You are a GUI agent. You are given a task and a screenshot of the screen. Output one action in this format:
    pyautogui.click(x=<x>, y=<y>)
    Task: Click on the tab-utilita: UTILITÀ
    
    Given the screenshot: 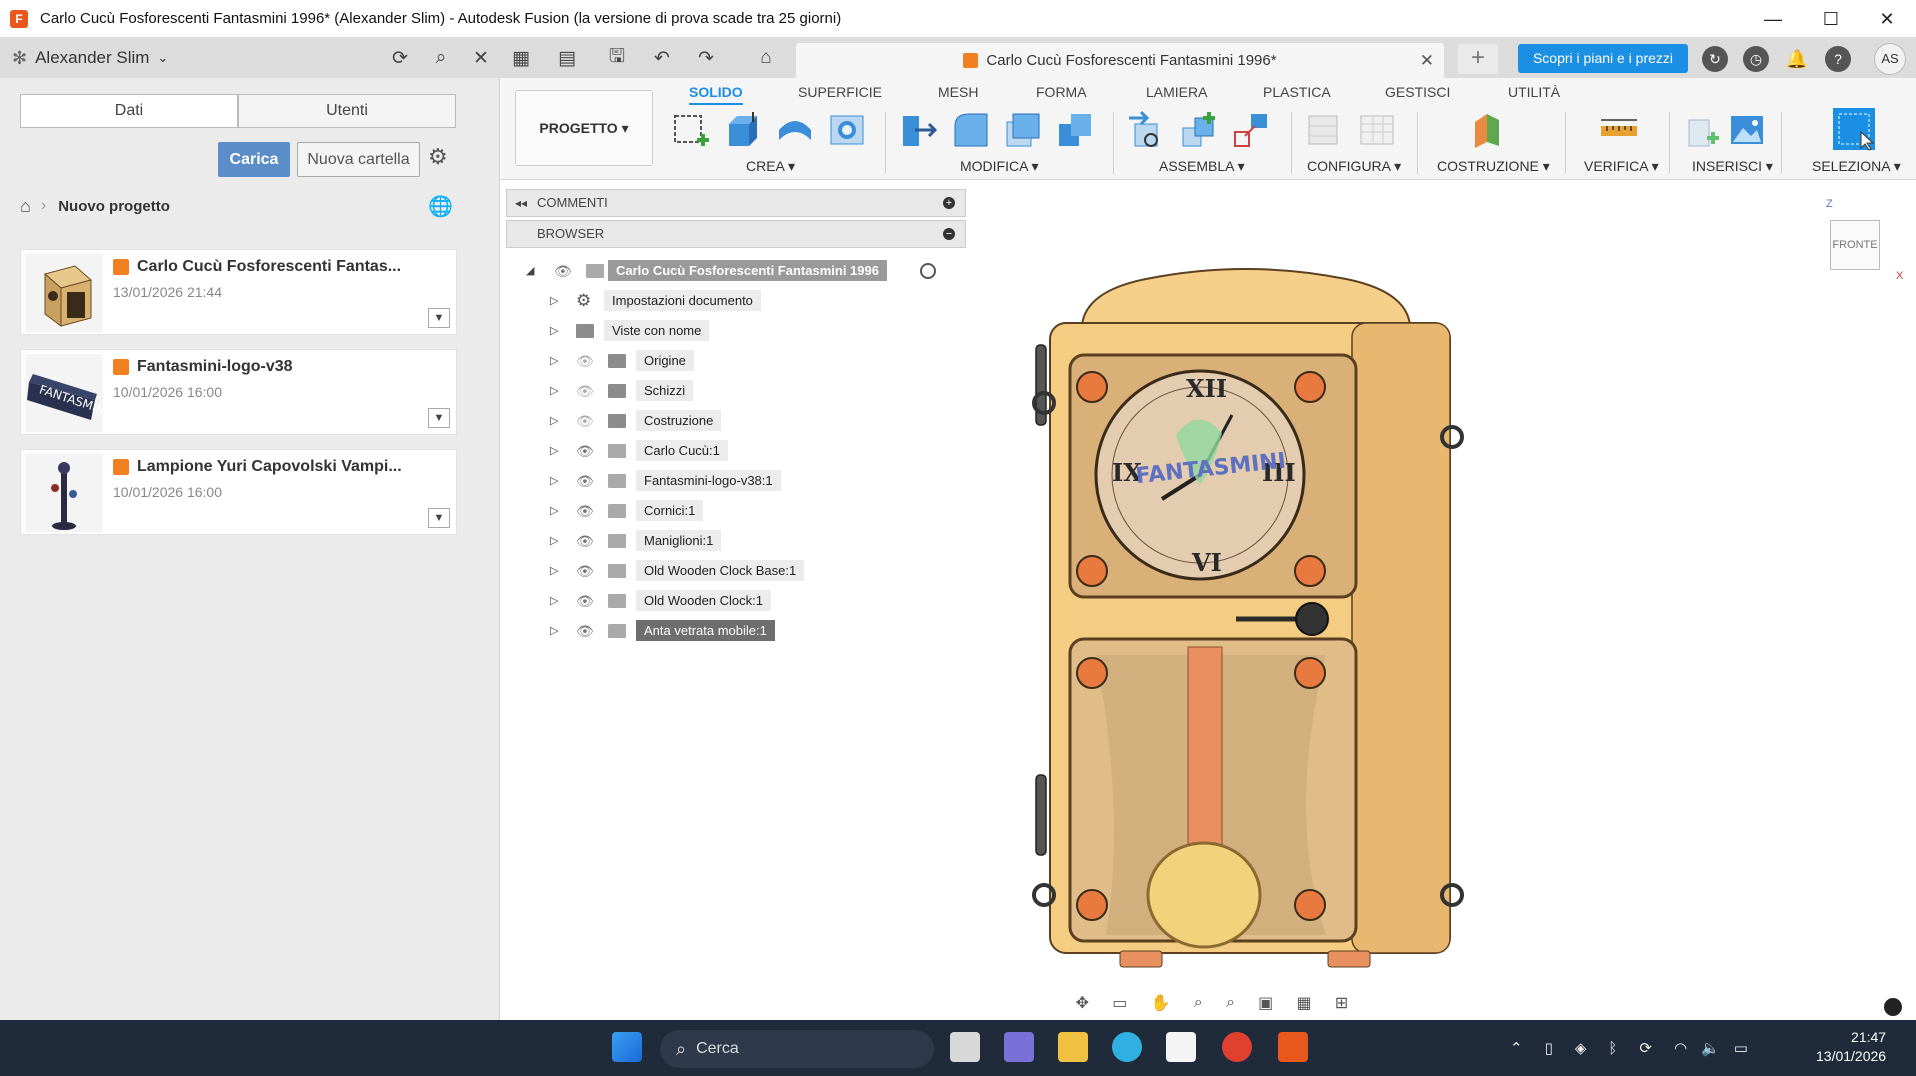 What is the action you would take?
    pyautogui.click(x=1534, y=92)
    